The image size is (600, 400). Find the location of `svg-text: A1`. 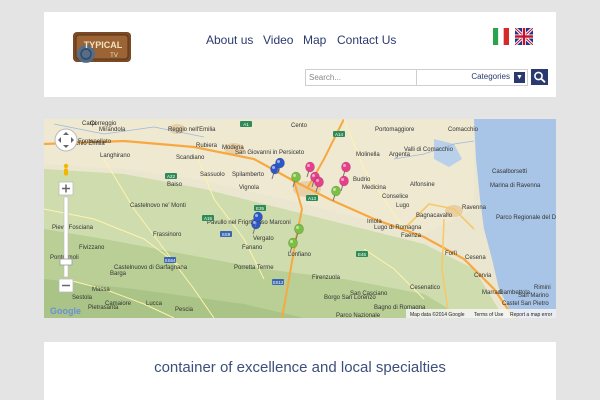

svg-text: A1 is located at coordinates (246, 124).